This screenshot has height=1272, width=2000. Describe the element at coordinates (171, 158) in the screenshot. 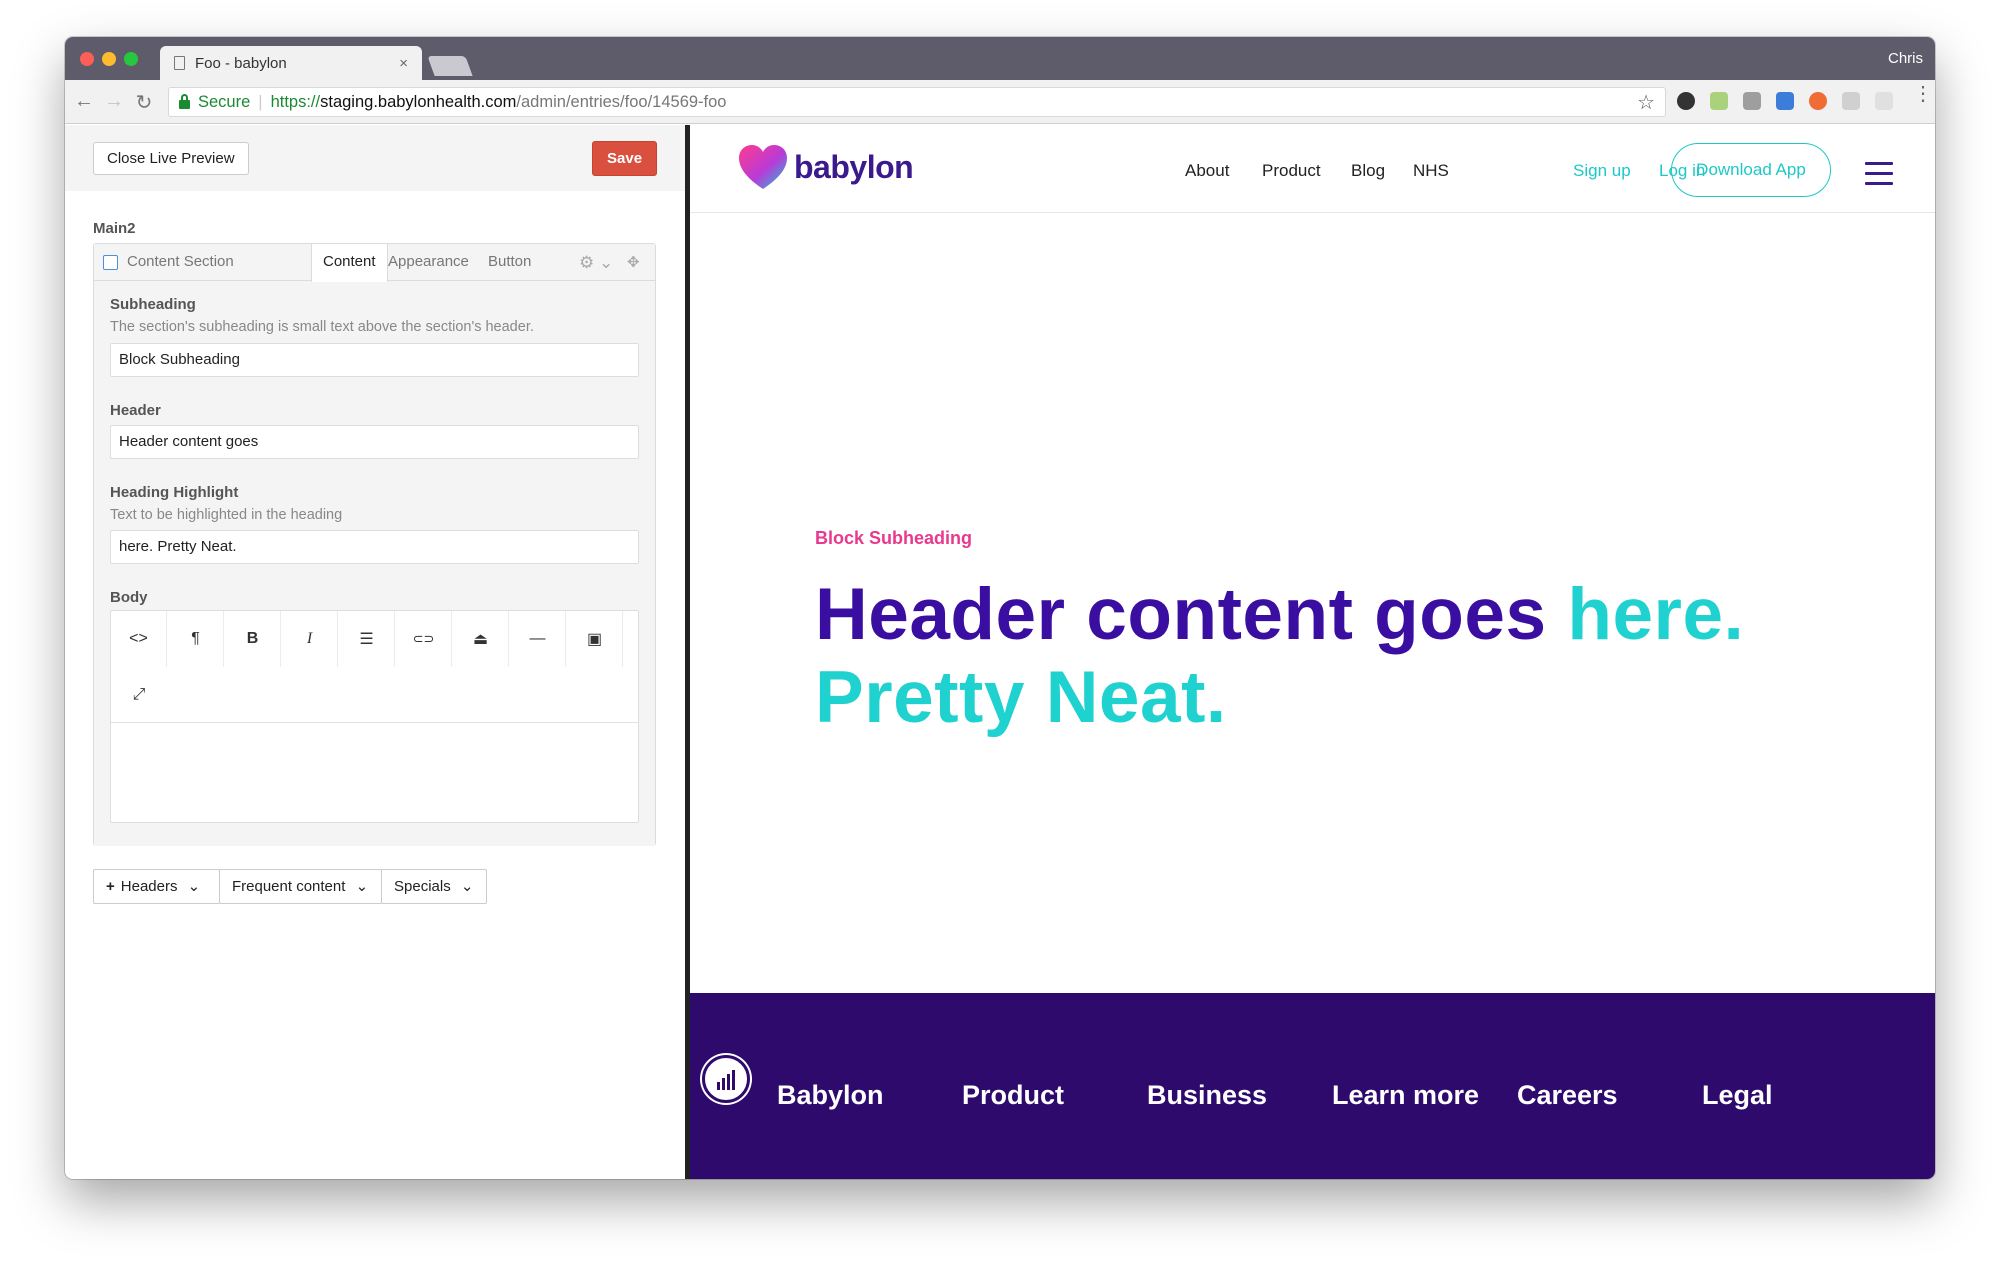

I see `close-live-preview-button: Close Live Preview` at that location.